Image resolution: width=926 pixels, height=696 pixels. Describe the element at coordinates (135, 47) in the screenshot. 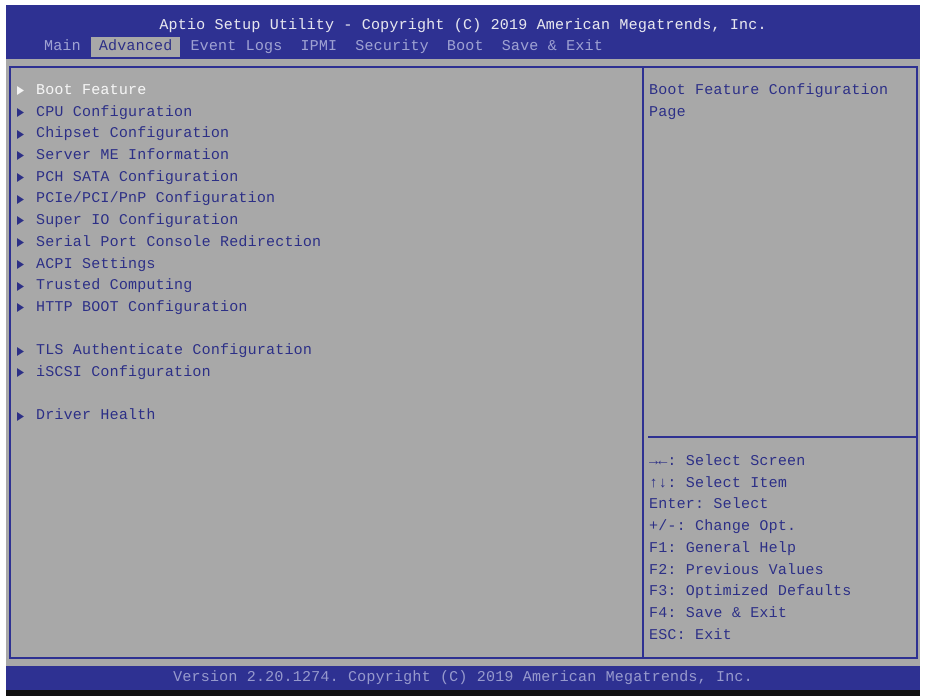

I see `menu-tab: Advanced` at that location.